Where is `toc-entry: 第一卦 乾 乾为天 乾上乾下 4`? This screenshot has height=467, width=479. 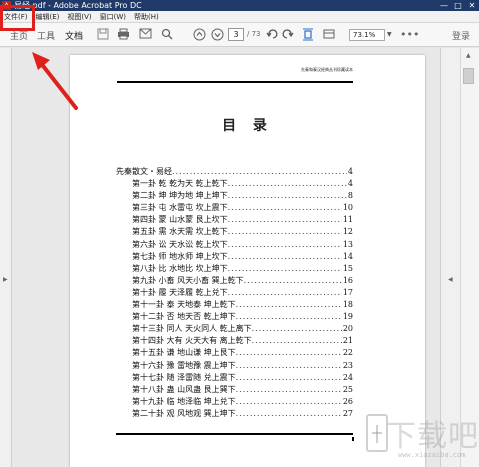
toc-entry: 第一卦 乾 乾为天 乾上乾下 4 is located at coordinates (234, 184).